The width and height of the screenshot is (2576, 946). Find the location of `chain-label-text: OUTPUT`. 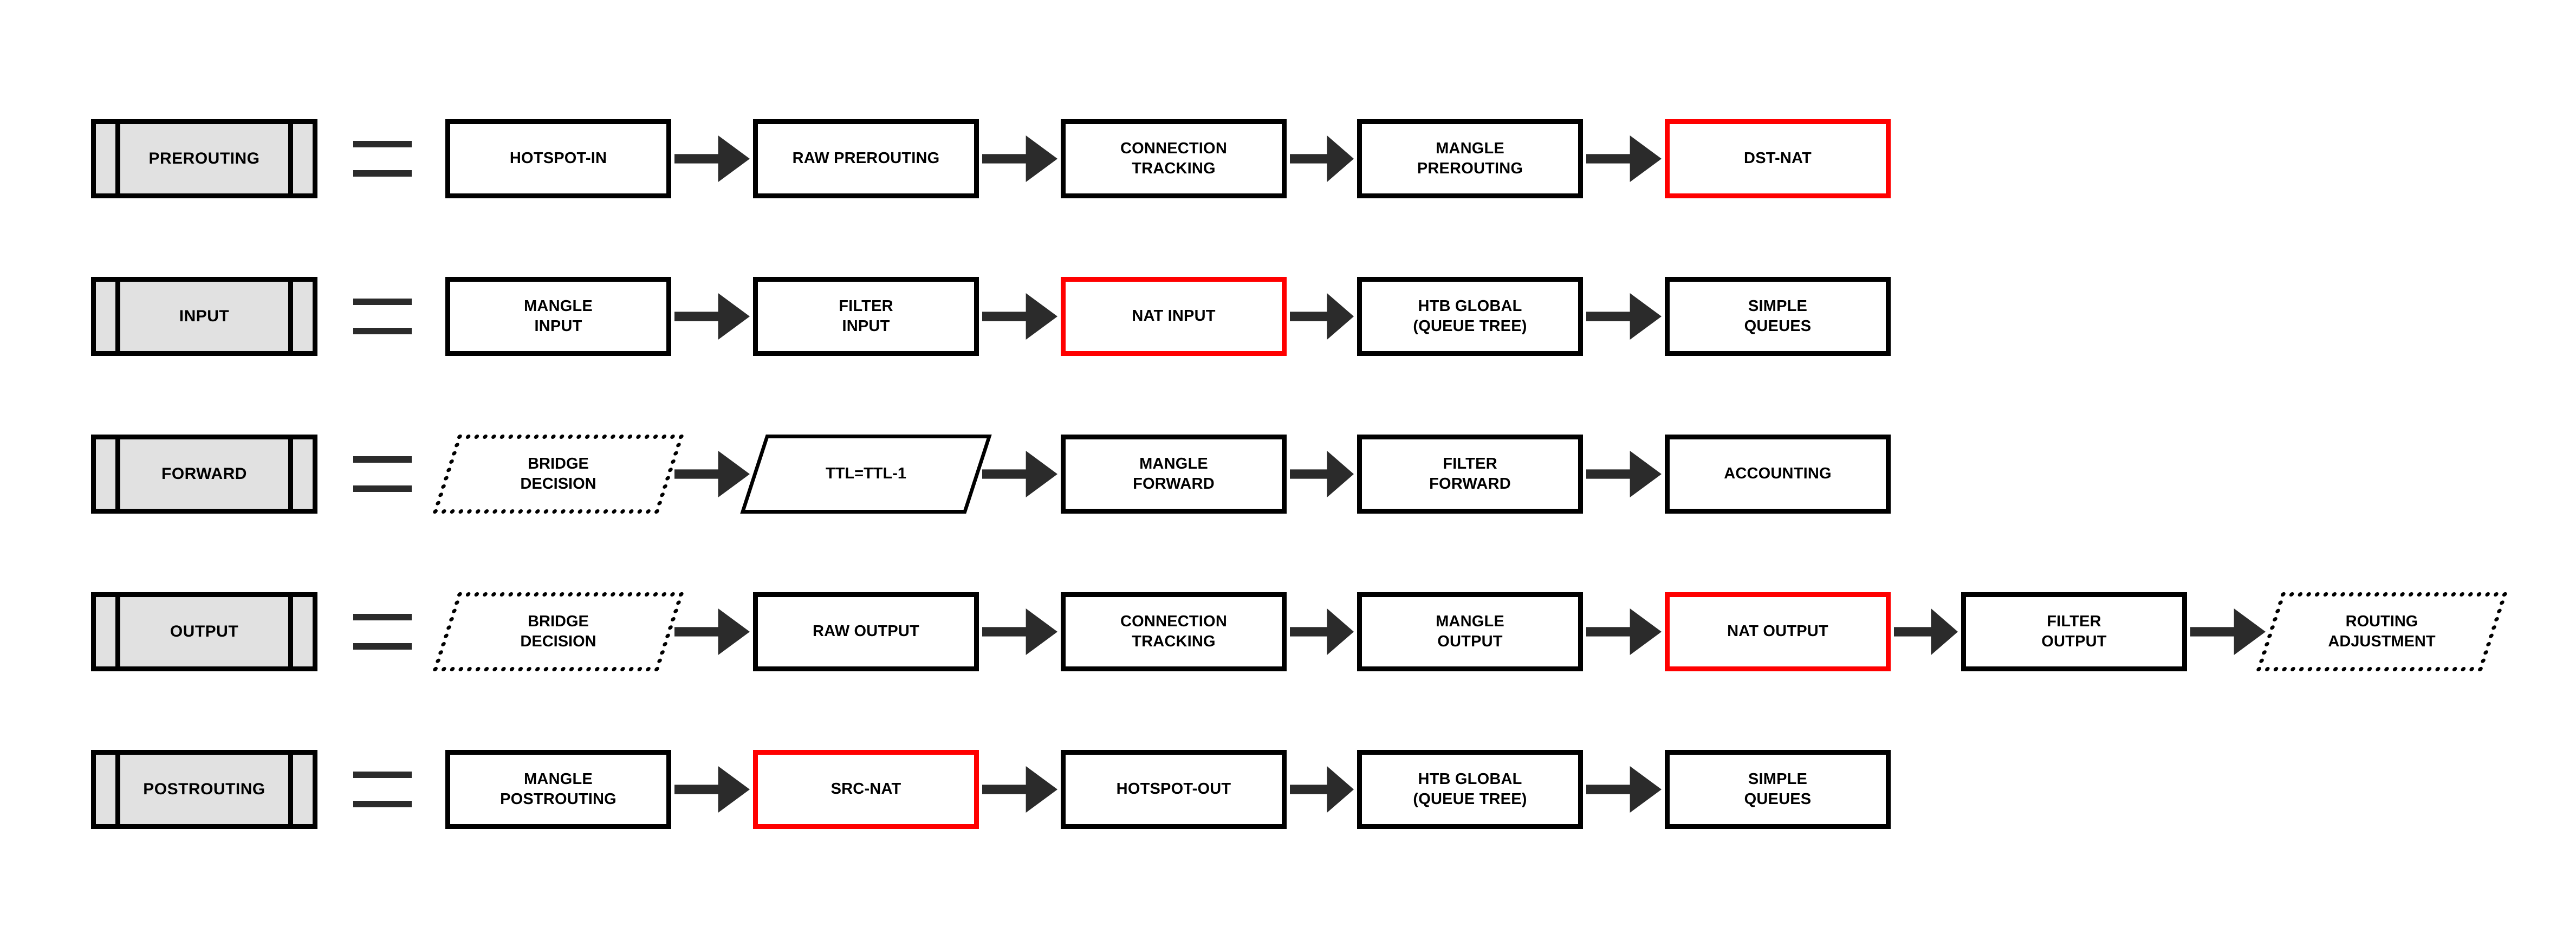

chain-label-text: OUTPUT is located at coordinates (204, 631).